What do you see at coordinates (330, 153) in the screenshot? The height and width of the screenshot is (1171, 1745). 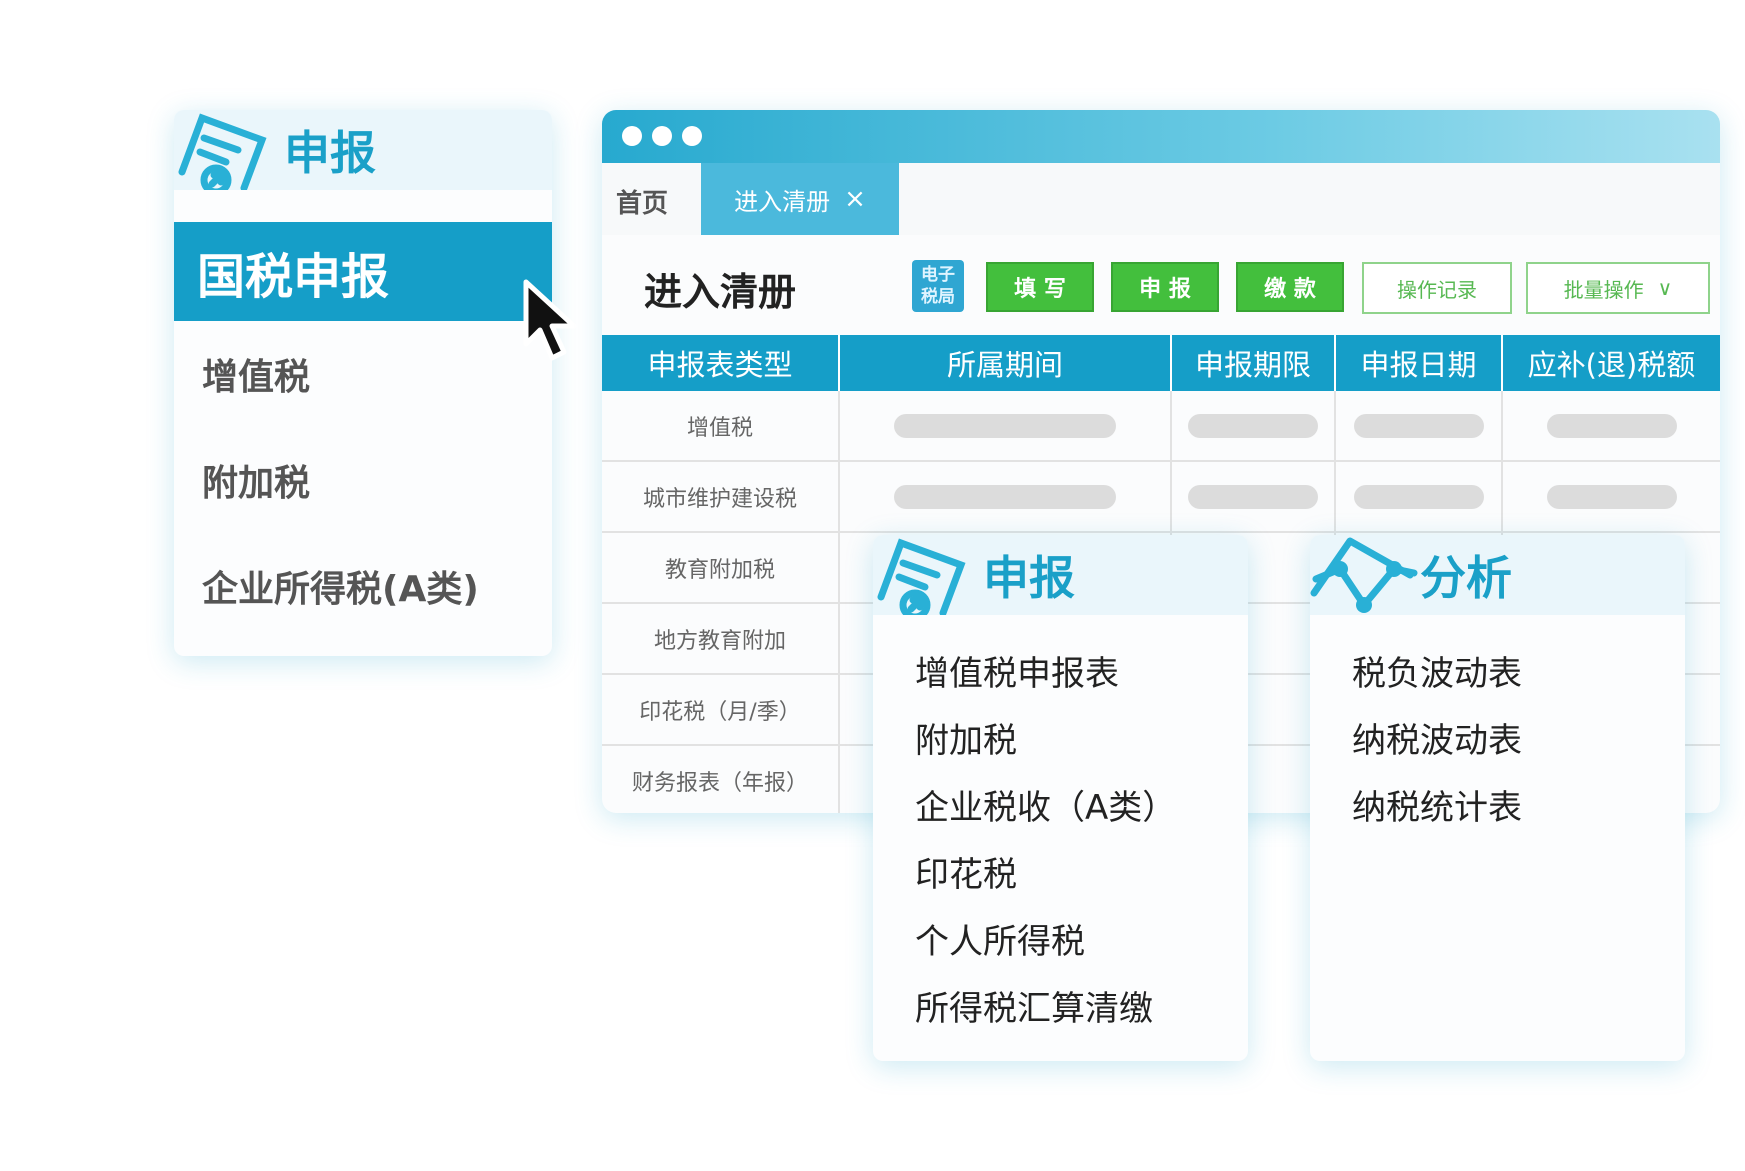 I see `left-menu-title: 申报` at bounding box center [330, 153].